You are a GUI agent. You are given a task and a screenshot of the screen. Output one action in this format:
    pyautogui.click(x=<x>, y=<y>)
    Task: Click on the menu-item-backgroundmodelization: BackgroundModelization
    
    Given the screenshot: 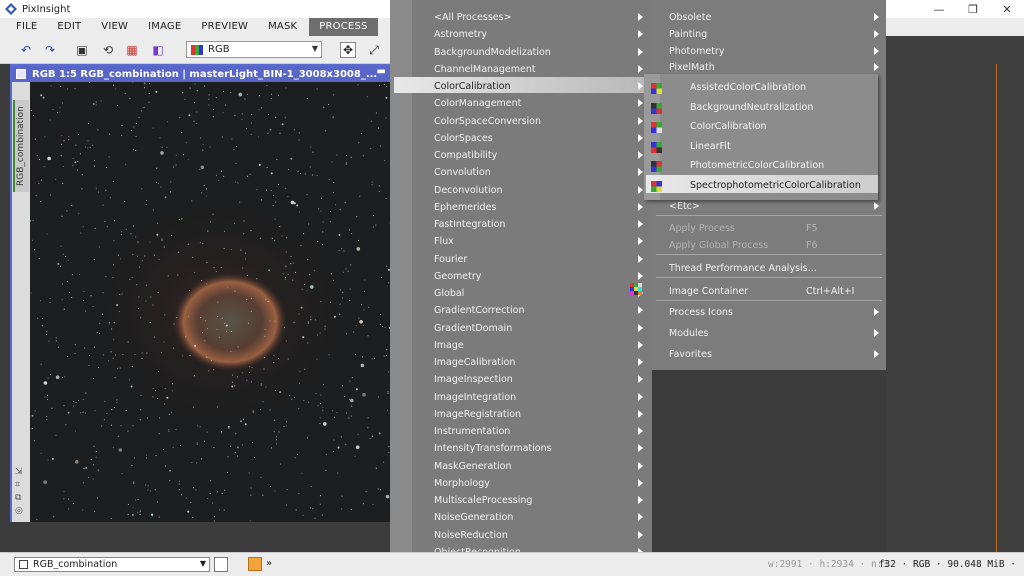 What is the action you would take?
    pyautogui.click(x=492, y=52)
    